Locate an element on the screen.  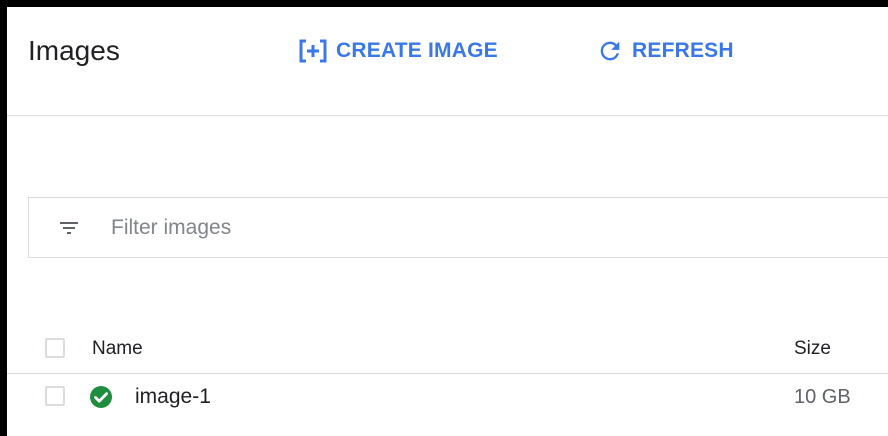
refresh-button: REFRESH is located at coordinates (665, 51).